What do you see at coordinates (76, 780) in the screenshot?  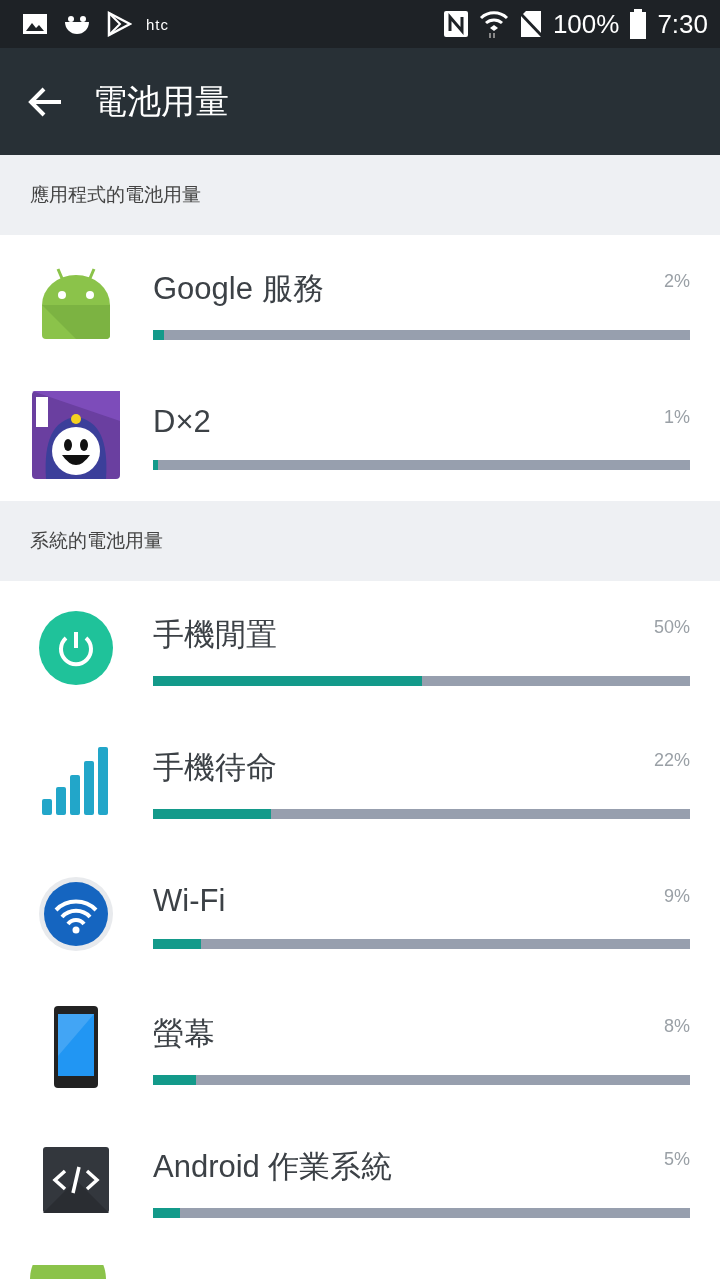 I see `signal-icon` at bounding box center [76, 780].